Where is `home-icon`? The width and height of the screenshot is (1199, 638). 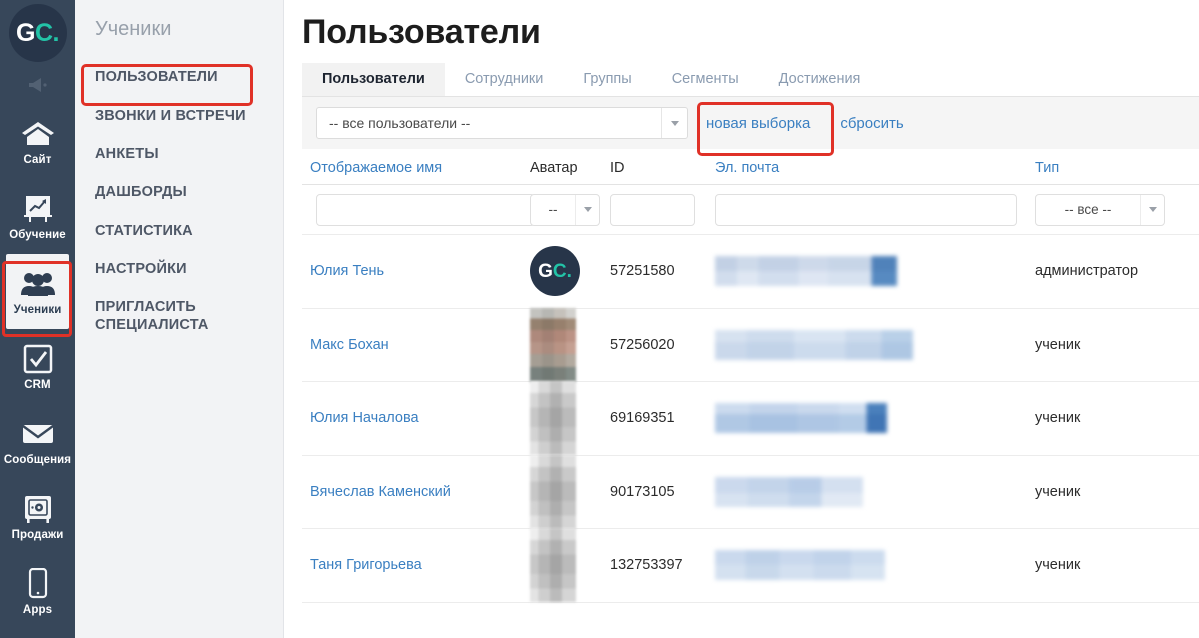 home-icon is located at coordinates (38, 134).